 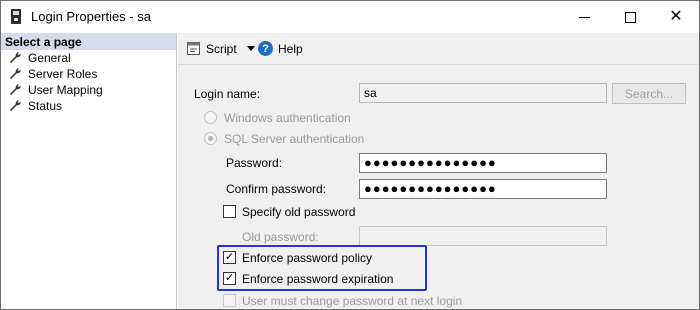 I want to click on help-icon: ?, so click(x=265, y=48).